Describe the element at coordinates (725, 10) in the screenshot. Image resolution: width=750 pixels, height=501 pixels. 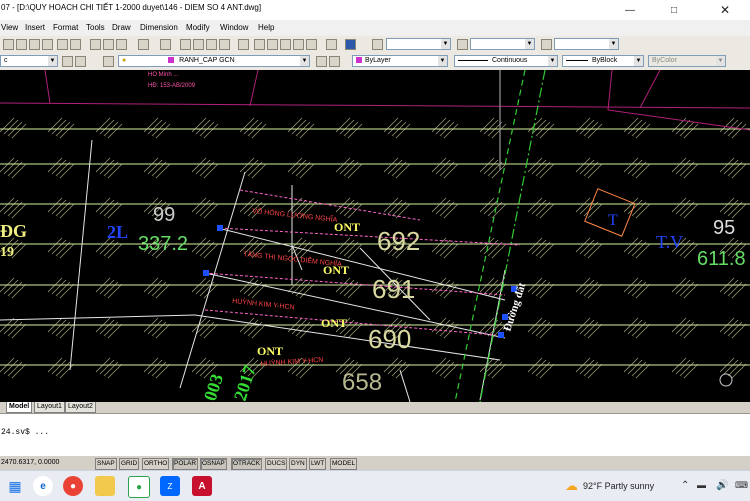
I see `close-icon: ✕` at that location.